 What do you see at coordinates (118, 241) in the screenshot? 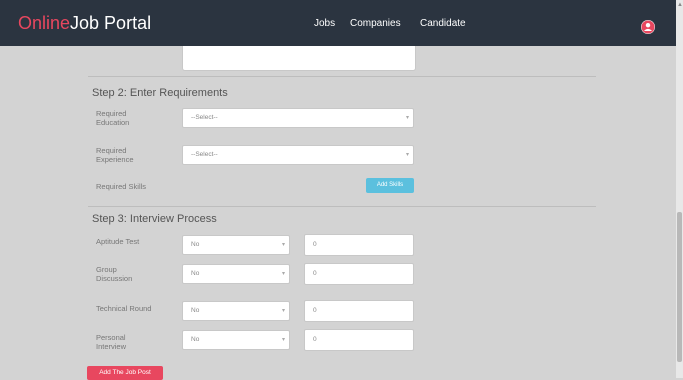
I see `aptitude-test-label: Aptitude Test` at bounding box center [118, 241].